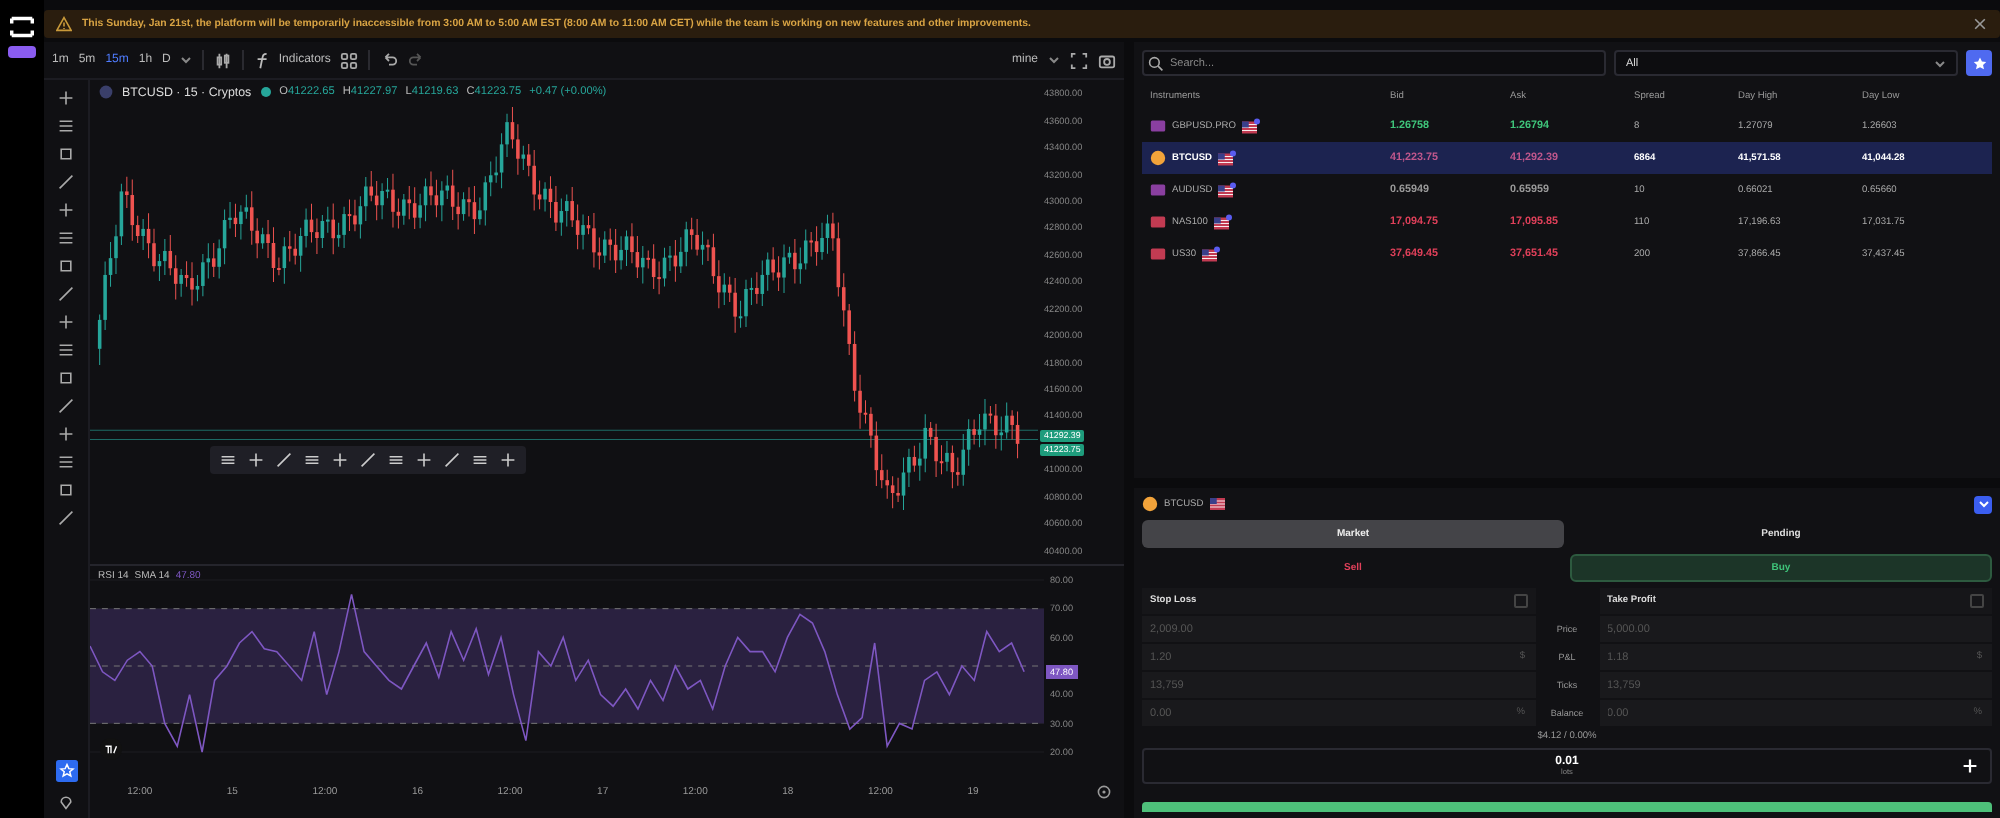 The image size is (2000, 818). What do you see at coordinates (265, 92) in the screenshot?
I see `status-dot-icon` at bounding box center [265, 92].